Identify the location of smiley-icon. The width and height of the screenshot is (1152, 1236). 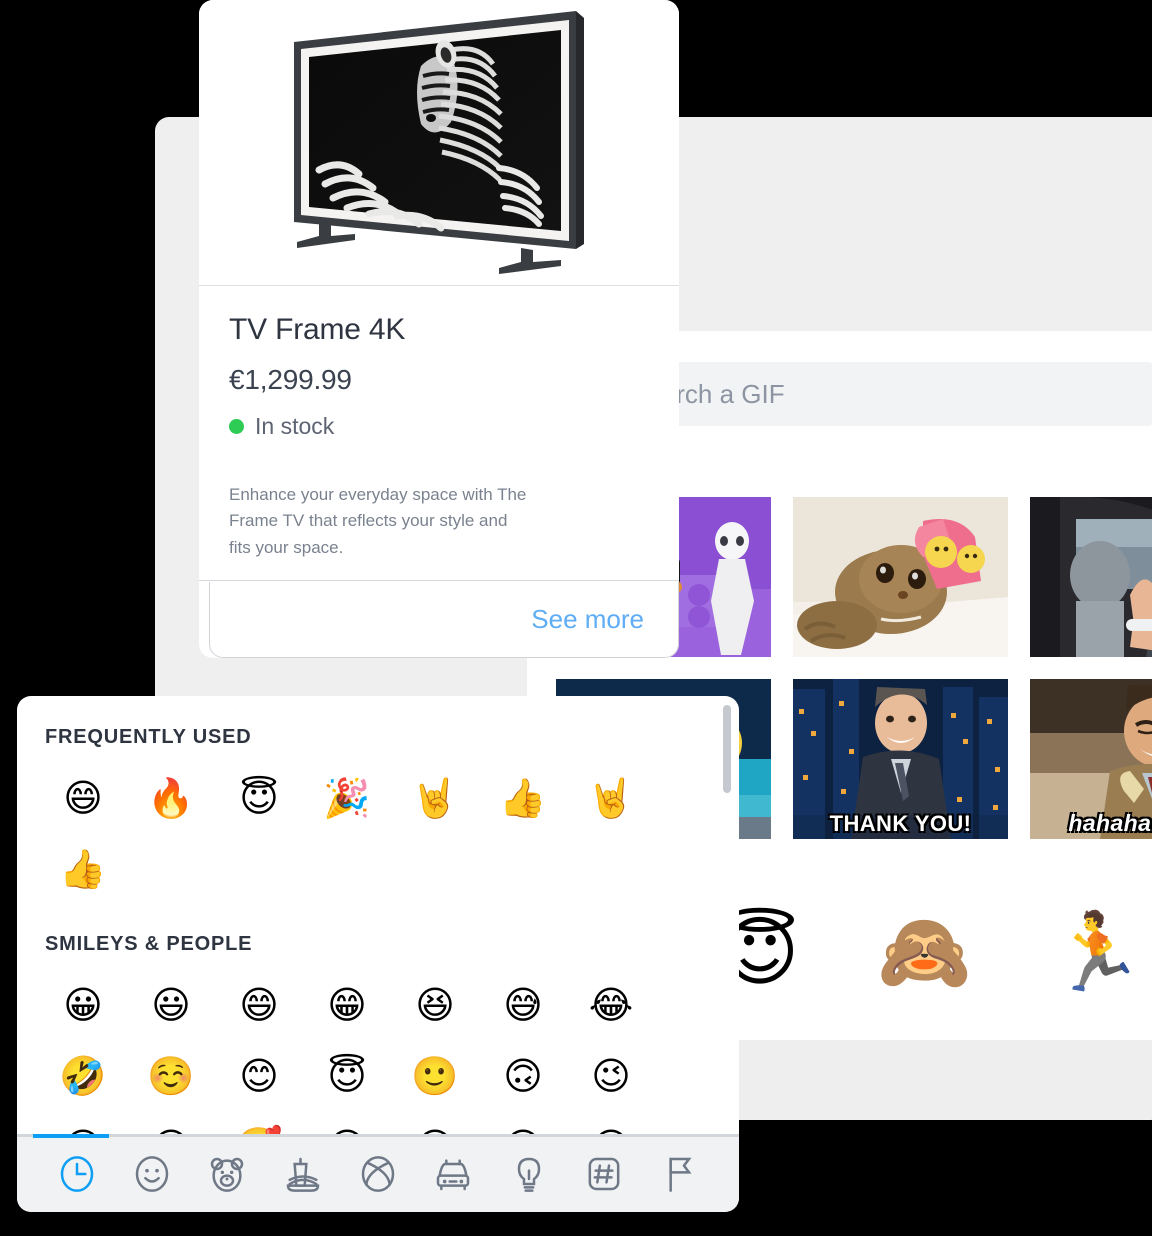
(152, 1176).